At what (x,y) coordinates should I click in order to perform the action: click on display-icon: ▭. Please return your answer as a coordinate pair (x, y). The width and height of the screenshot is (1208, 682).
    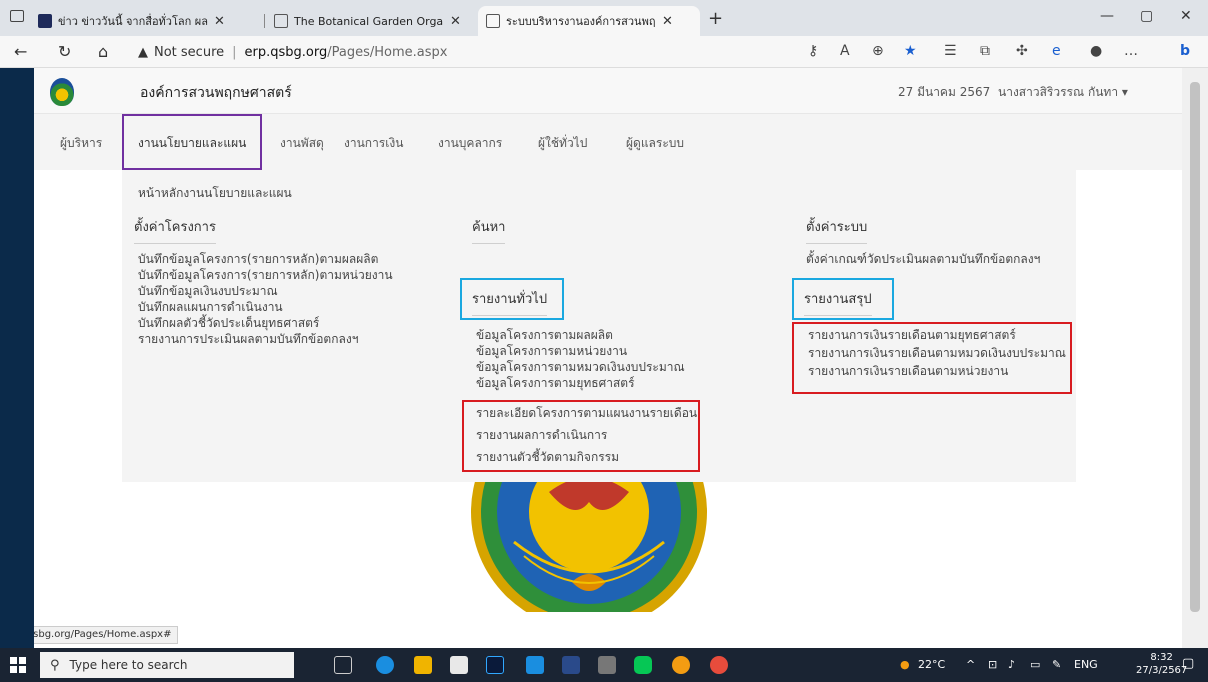
    Looking at the image, I should click on (1035, 664).